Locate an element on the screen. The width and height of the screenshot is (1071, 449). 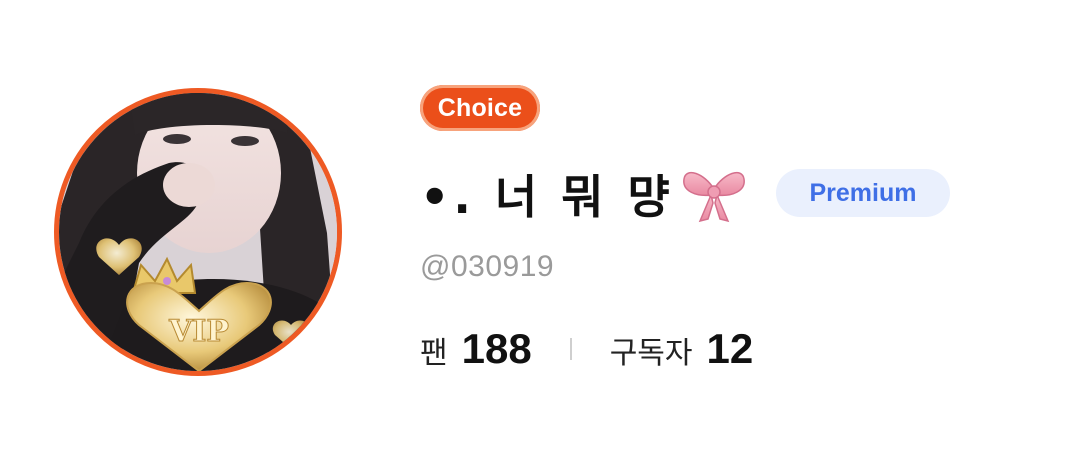
stat-subscribers-label: 구독자 is located at coordinates (651, 353).